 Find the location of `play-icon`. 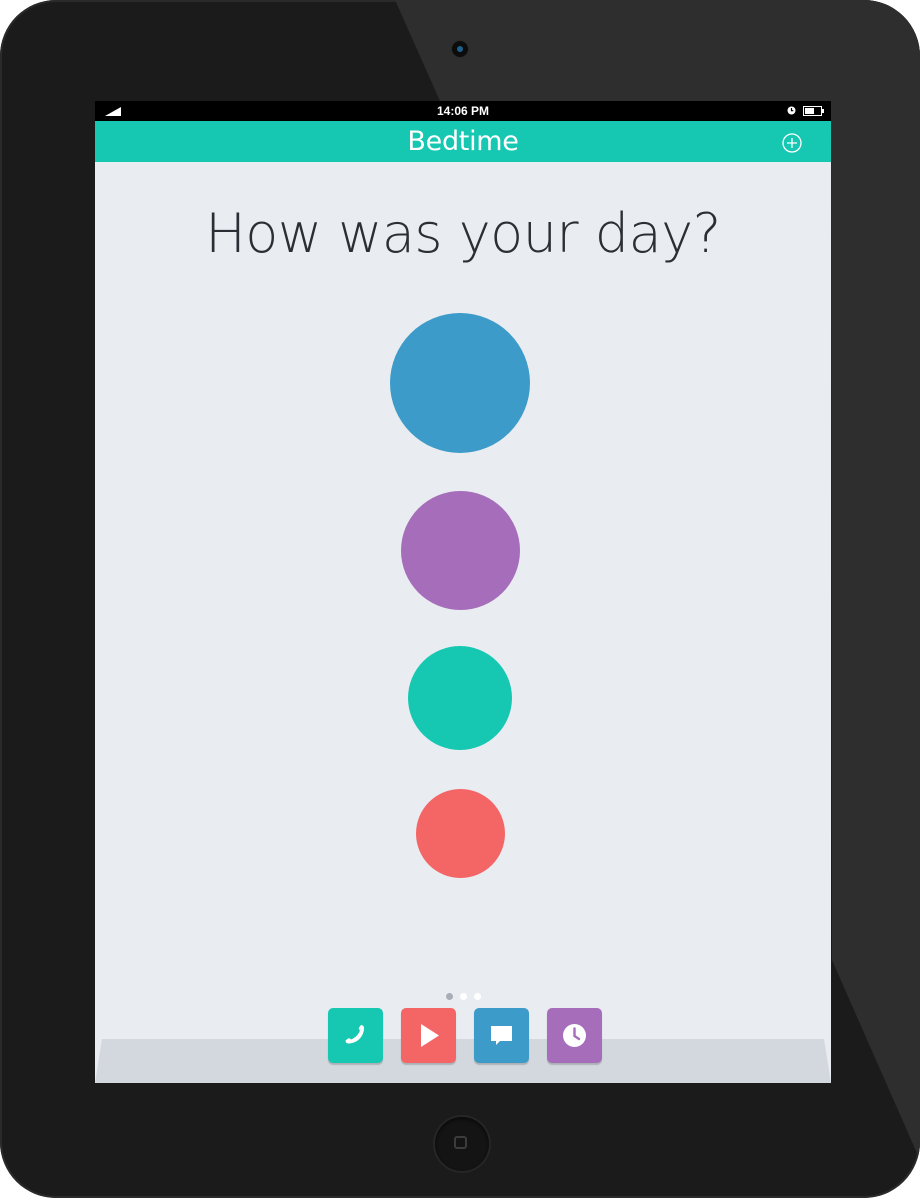

play-icon is located at coordinates (430, 1035).